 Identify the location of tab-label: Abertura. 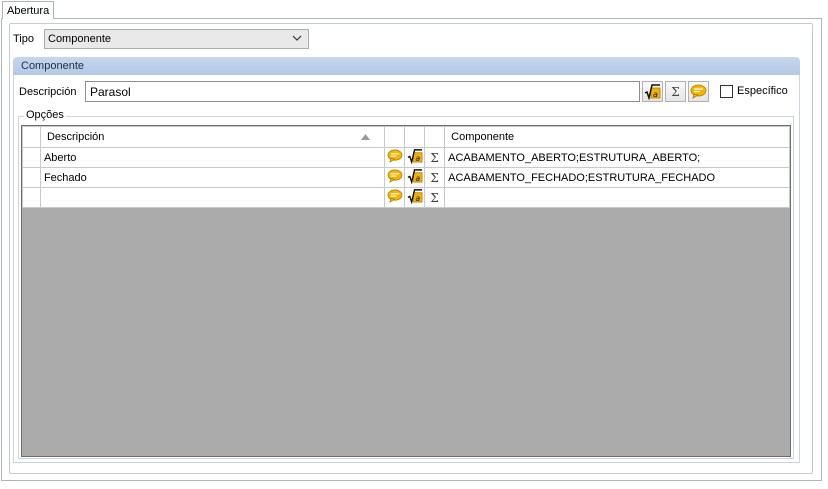
(28, 11).